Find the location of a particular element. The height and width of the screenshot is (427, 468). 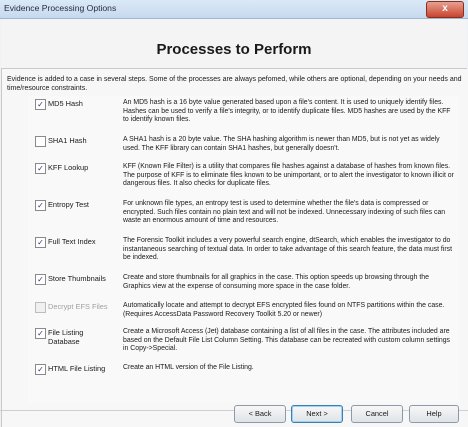

sha1-hash-checkbox is located at coordinates (40, 141).